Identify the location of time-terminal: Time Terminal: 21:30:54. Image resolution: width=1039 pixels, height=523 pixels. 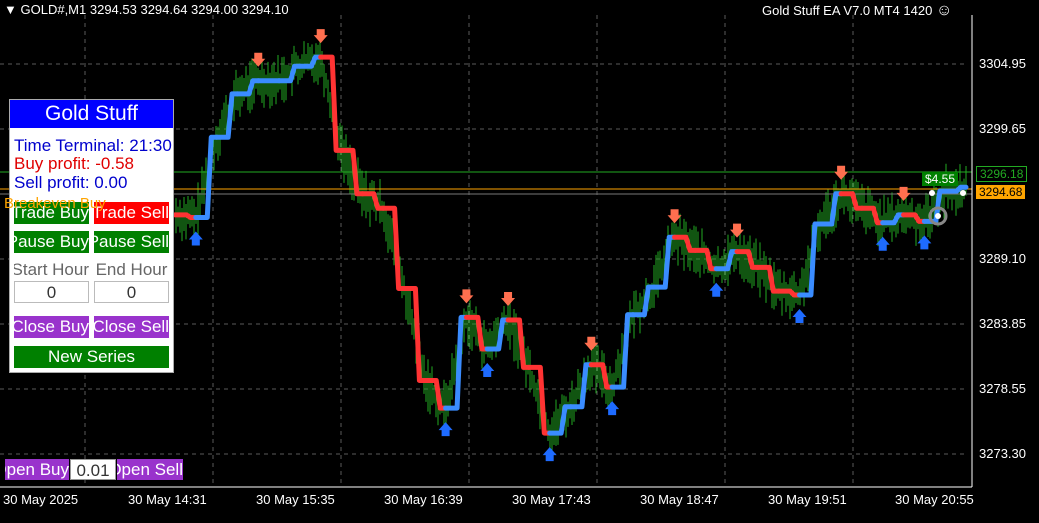
(93, 145).